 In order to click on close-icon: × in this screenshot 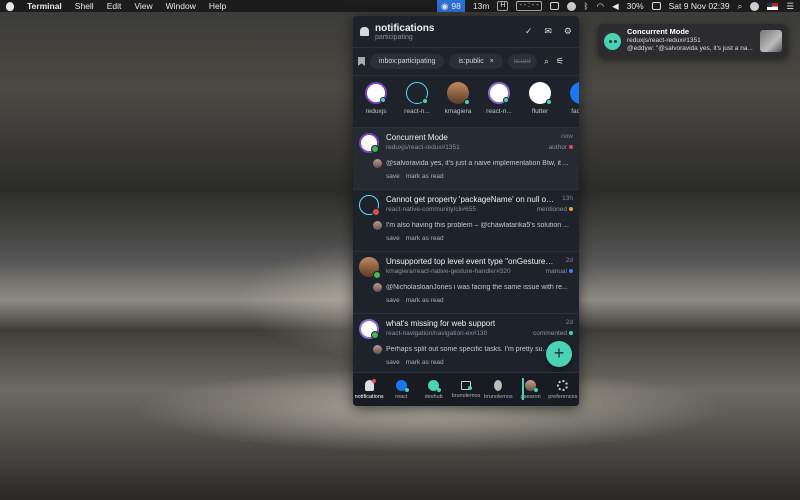, I will do `click(492, 61)`.